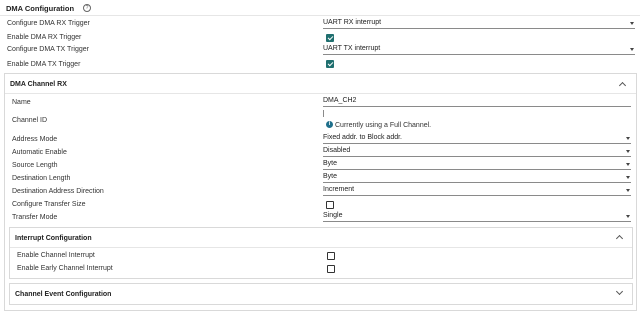 The width and height of the screenshot is (640, 311). What do you see at coordinates (330, 205) in the screenshot?
I see `configure-transfer-size-checkbox` at bounding box center [330, 205].